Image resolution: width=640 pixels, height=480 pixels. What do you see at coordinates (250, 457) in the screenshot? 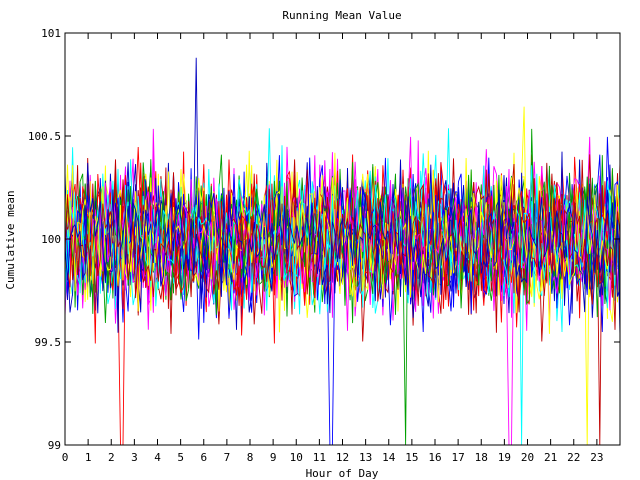
I see `x-tick-label-8: 8` at bounding box center [250, 457].